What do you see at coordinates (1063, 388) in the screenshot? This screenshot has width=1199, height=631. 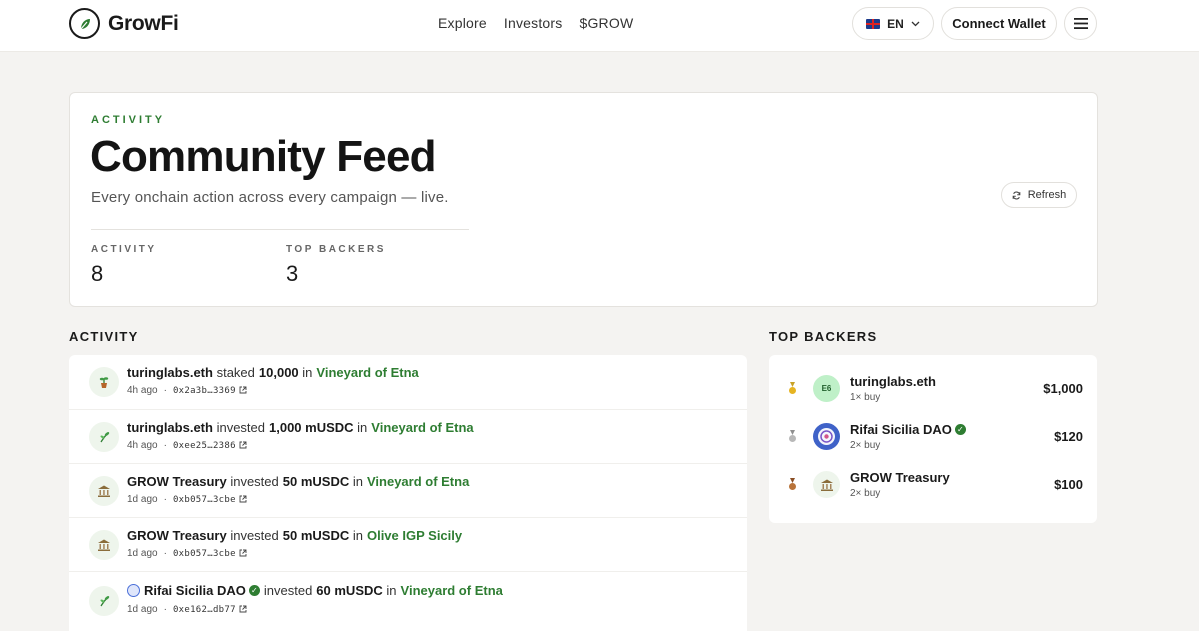 I see `backer-amount: $1,000` at bounding box center [1063, 388].